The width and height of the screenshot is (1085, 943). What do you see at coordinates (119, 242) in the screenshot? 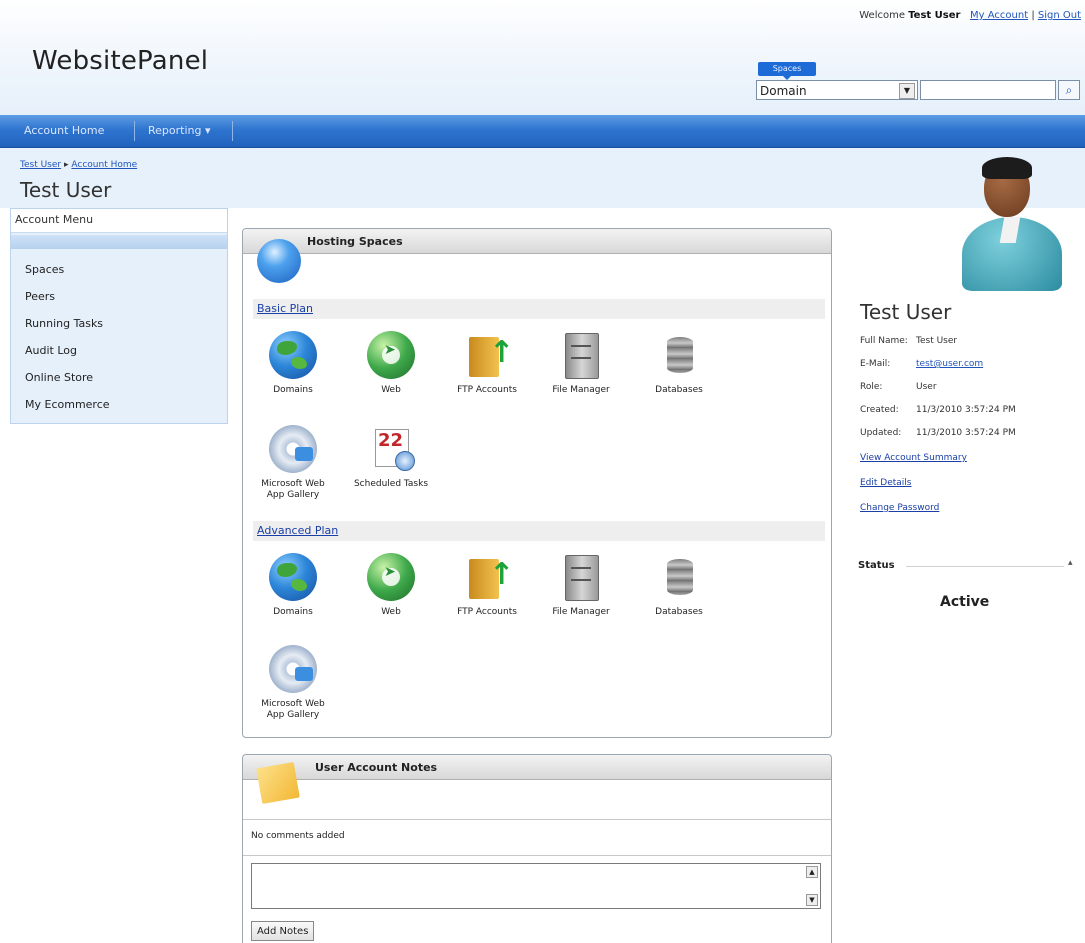
I see `menu-header-band` at bounding box center [119, 242].